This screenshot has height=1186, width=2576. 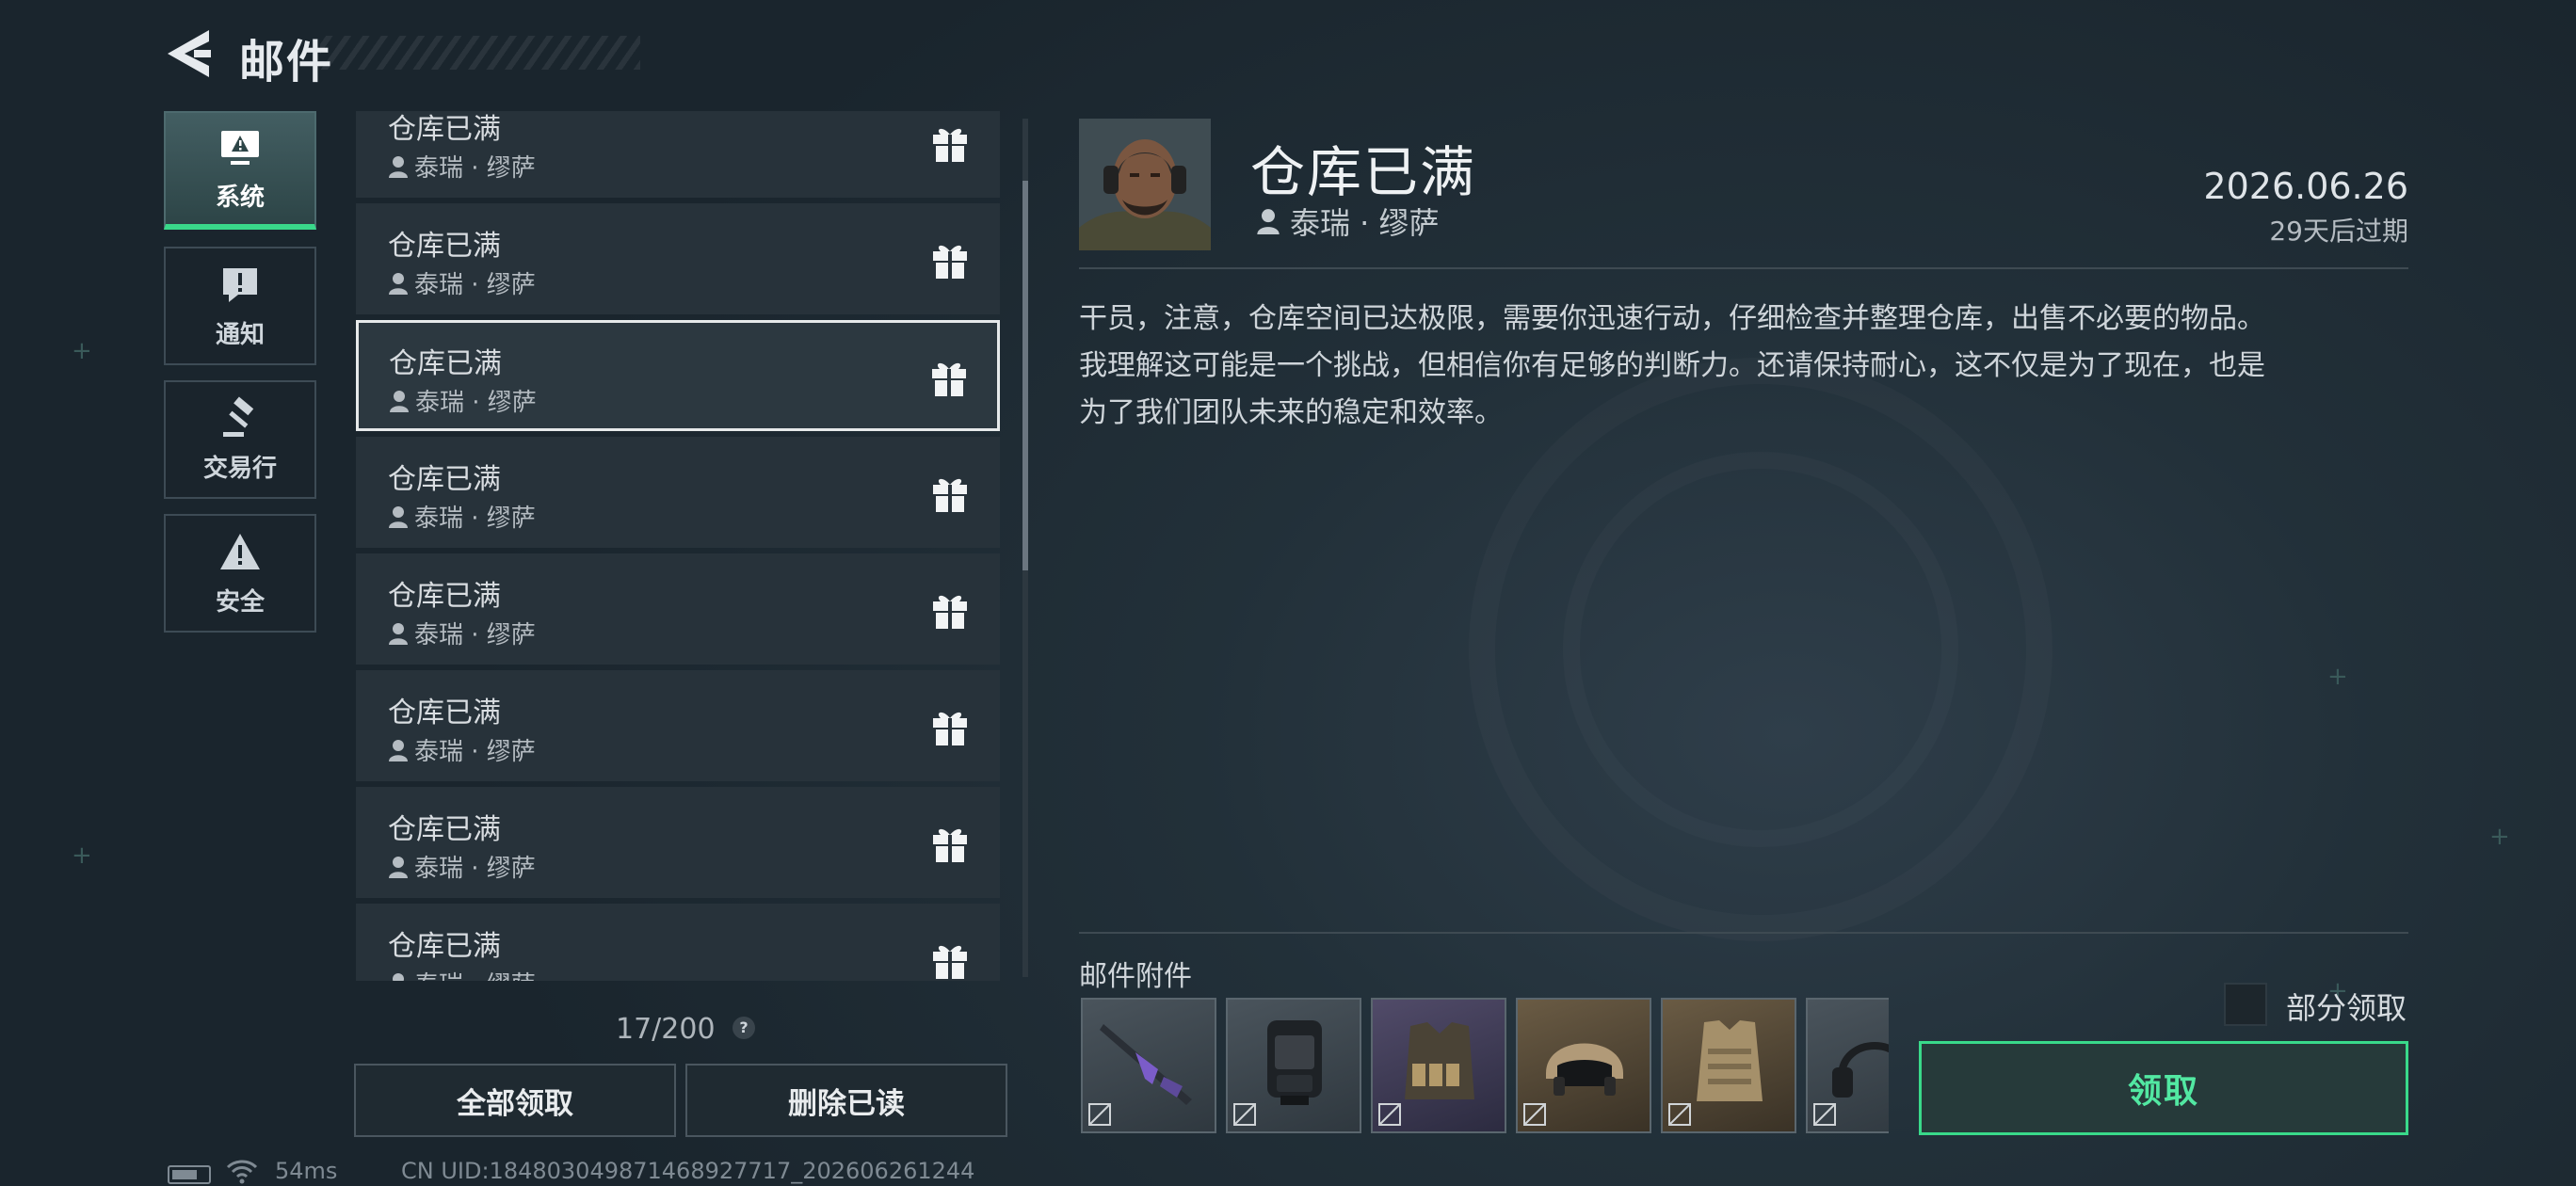 What do you see at coordinates (2338, 231) in the screenshot?
I see `expire-text: 29天后过期` at bounding box center [2338, 231].